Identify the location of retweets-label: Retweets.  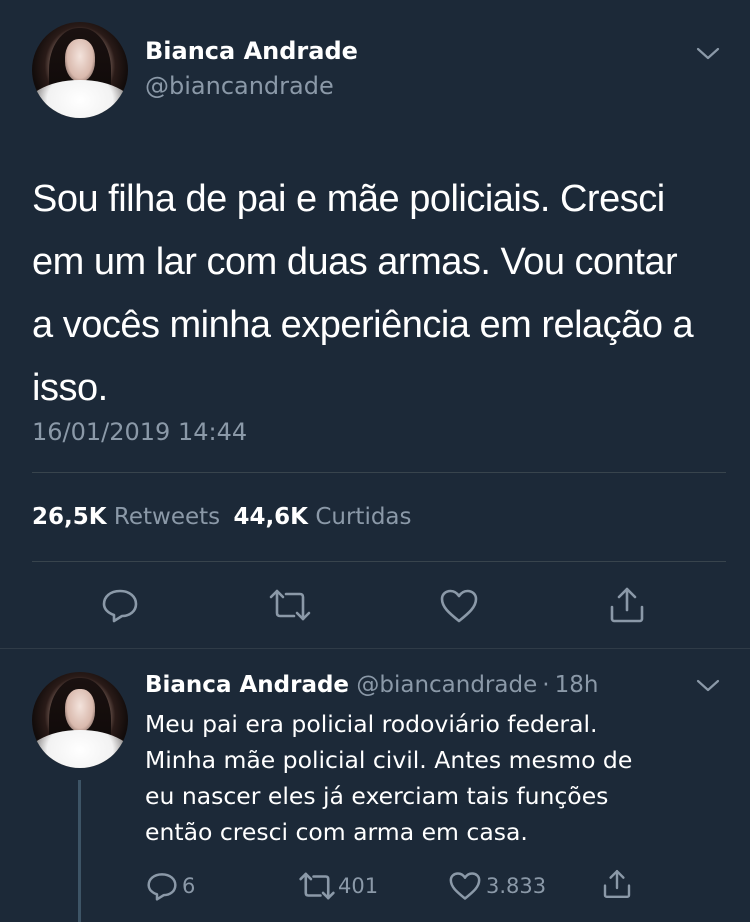
(167, 517).